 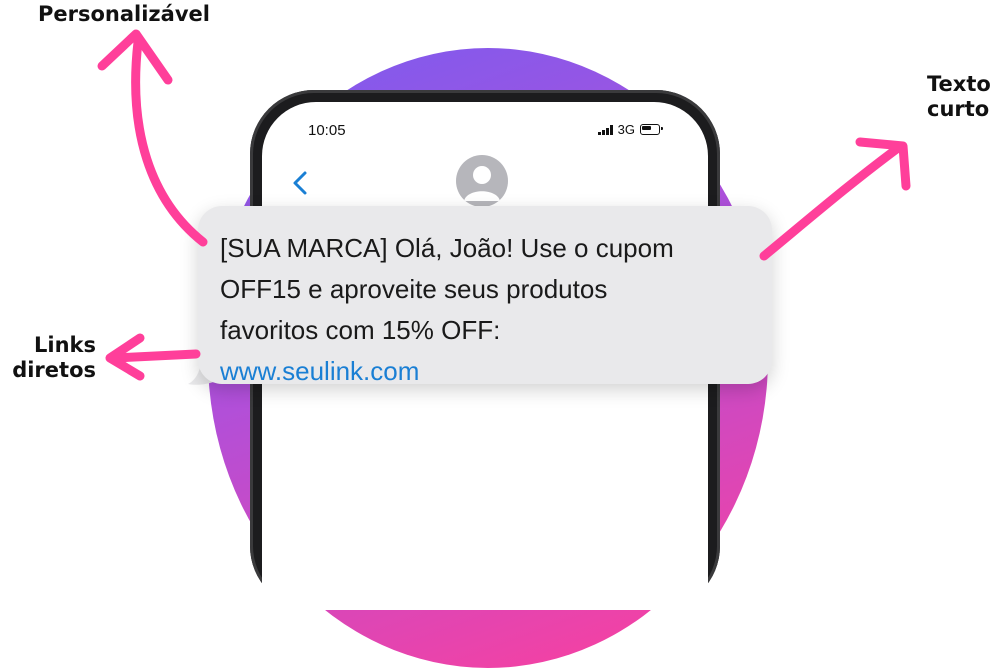 What do you see at coordinates (414, 289) in the screenshot?
I see `message-line-2: OFF15 e aproveite seus produtos` at bounding box center [414, 289].